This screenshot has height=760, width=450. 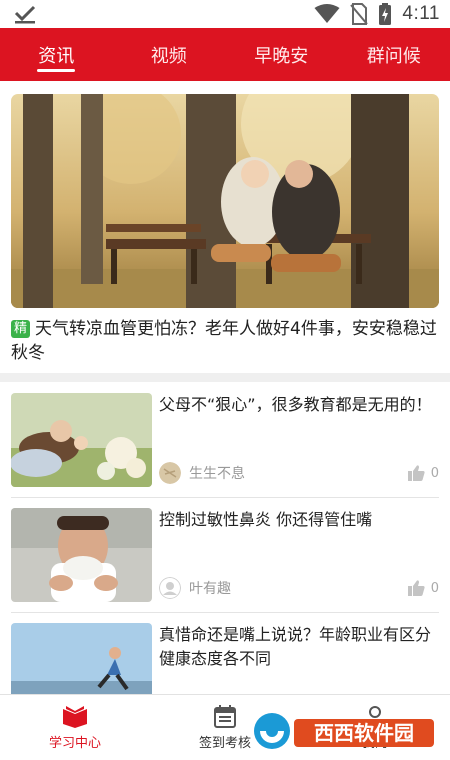 I want to click on nav-study-center-label: 学习中心, so click(x=74, y=743).